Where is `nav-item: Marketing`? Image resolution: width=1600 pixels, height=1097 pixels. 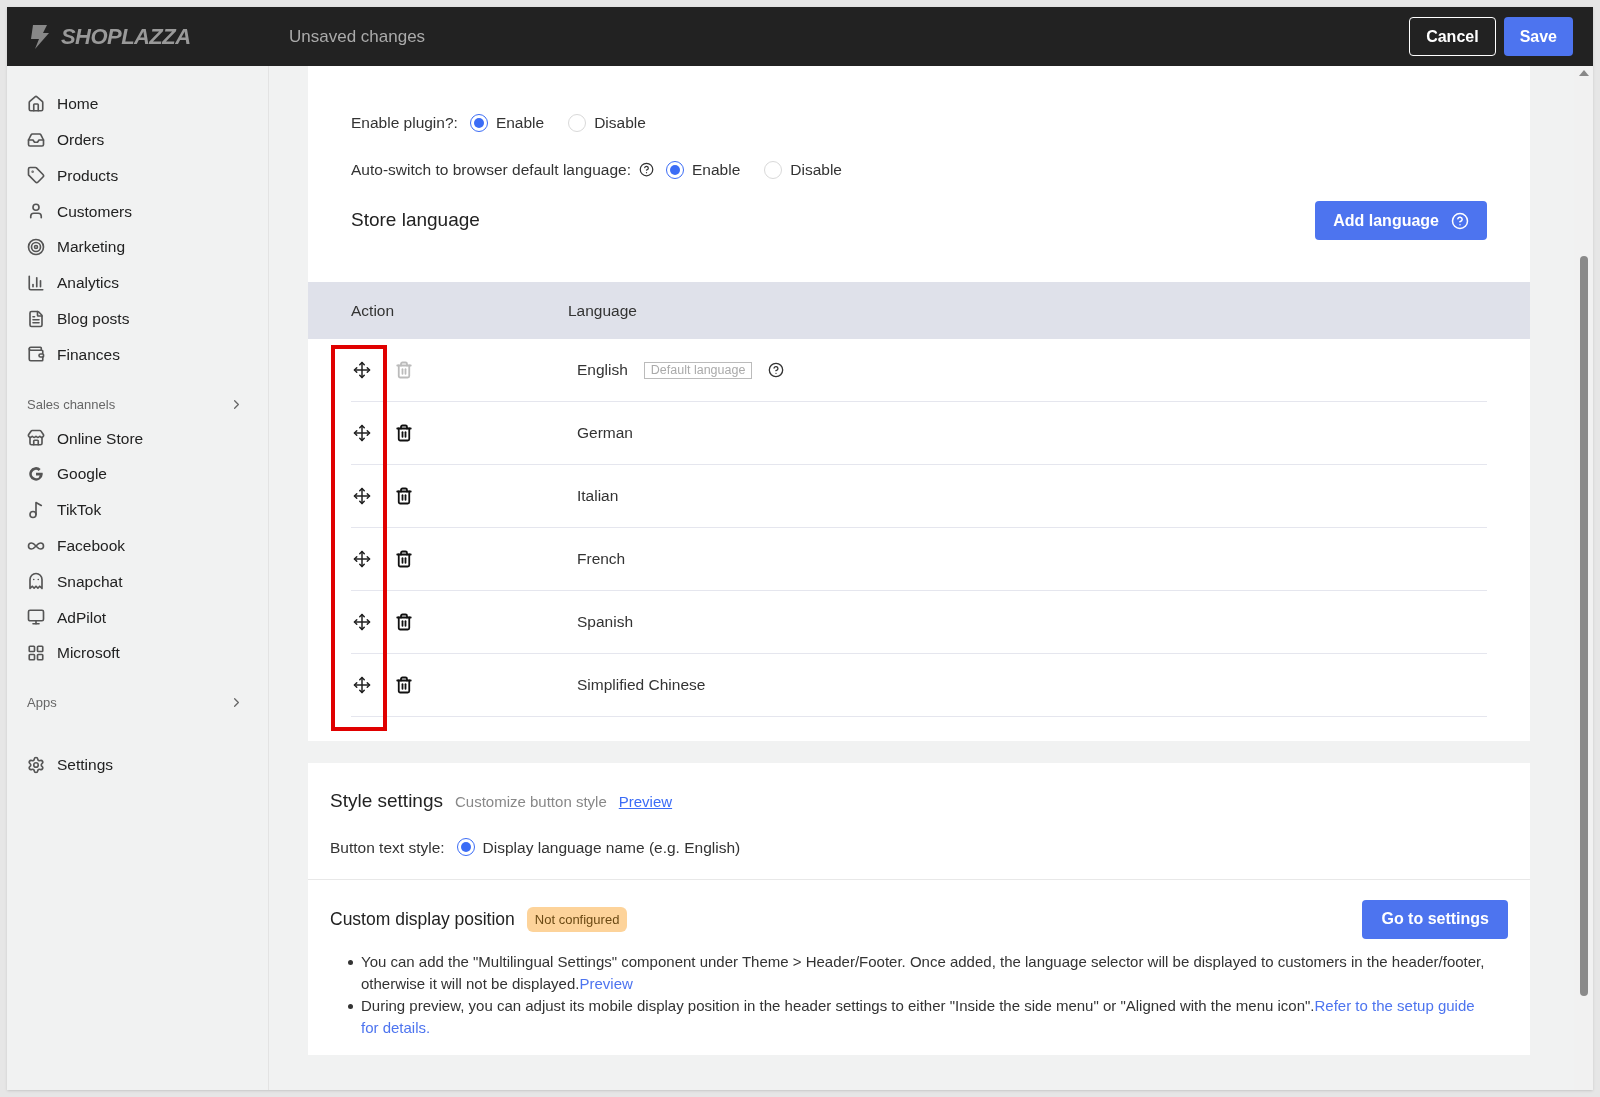 nav-item: Marketing is located at coordinates (137, 247).